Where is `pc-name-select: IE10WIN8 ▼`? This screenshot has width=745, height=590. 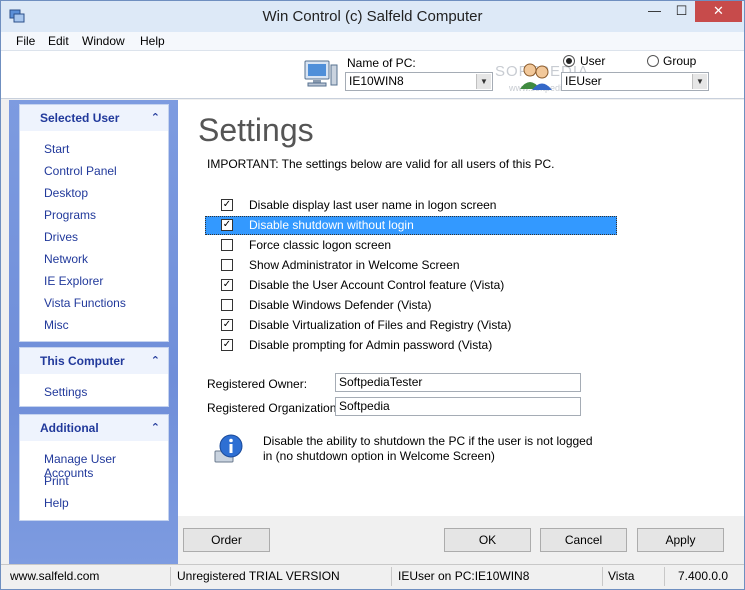
pc-name-select: IE10WIN8 ▼ is located at coordinates (419, 81).